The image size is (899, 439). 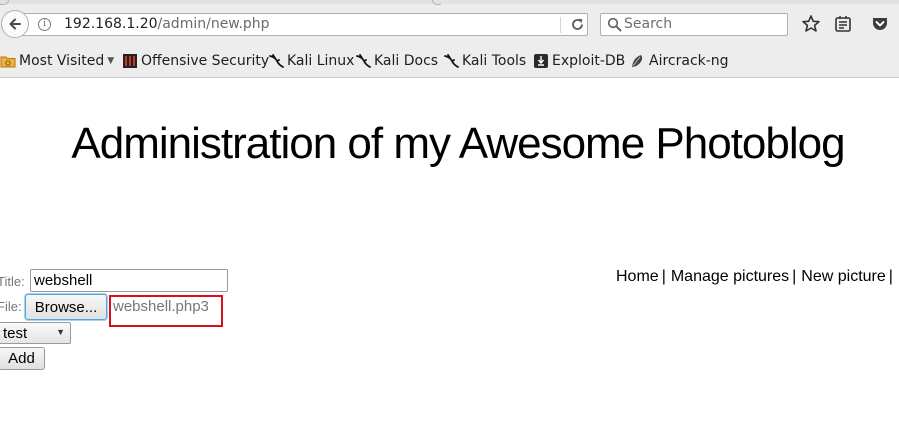 I want to click on category-select: test ▼, so click(x=35, y=333).